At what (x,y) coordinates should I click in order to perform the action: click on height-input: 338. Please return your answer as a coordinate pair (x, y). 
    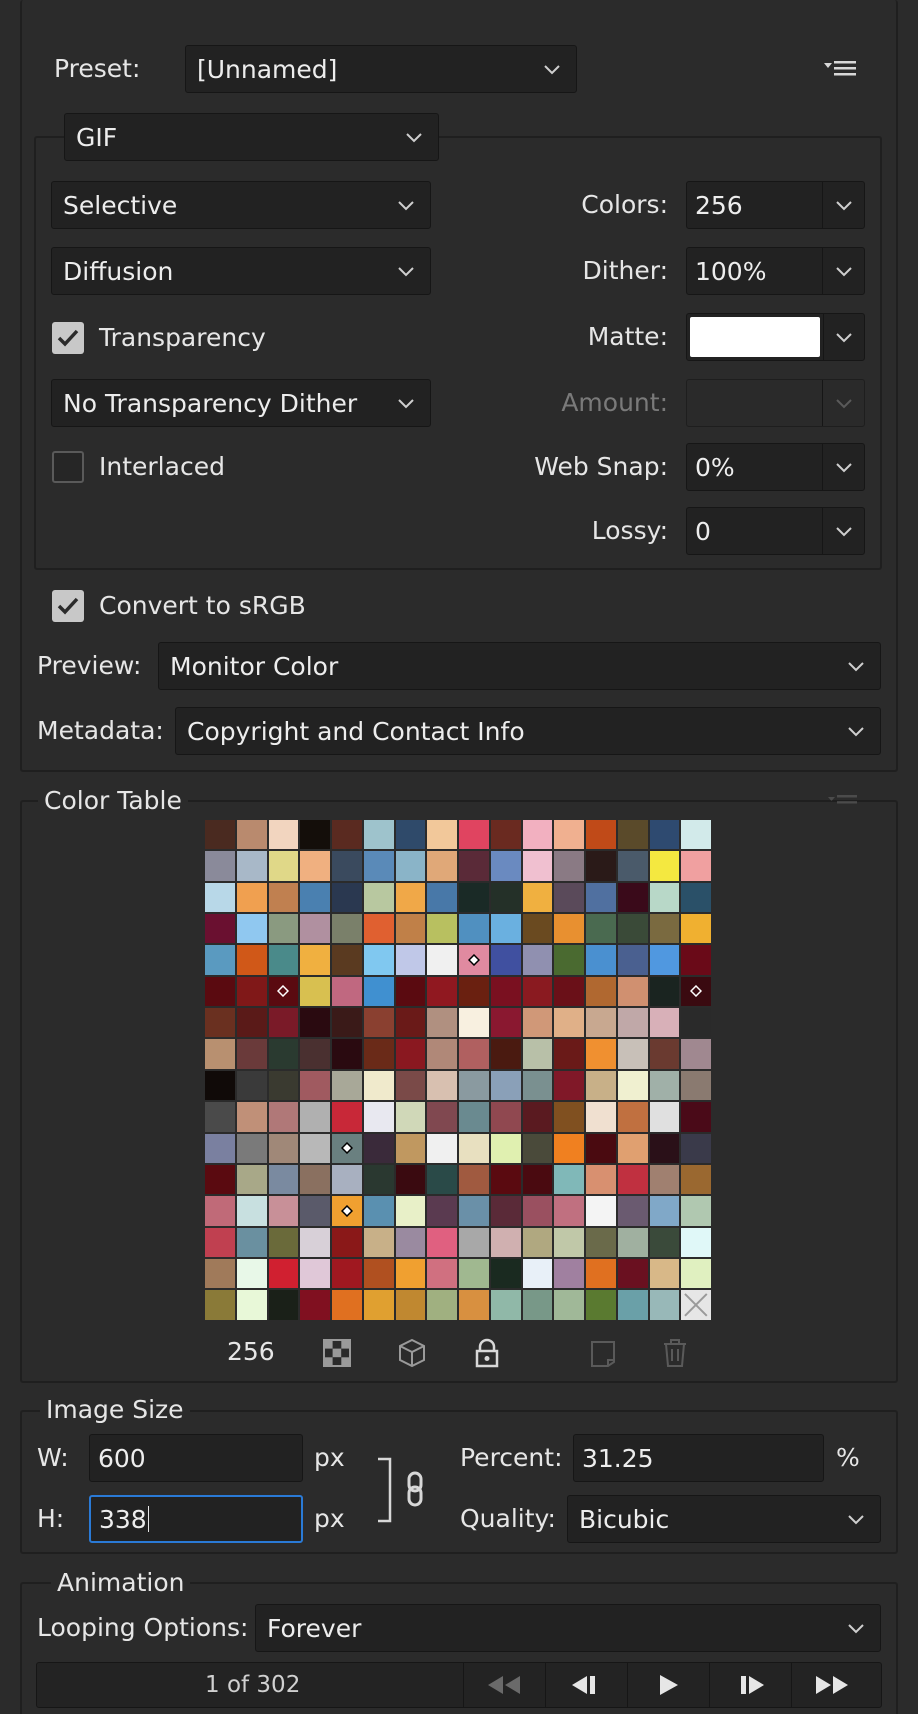
    Looking at the image, I should click on (196, 1519).